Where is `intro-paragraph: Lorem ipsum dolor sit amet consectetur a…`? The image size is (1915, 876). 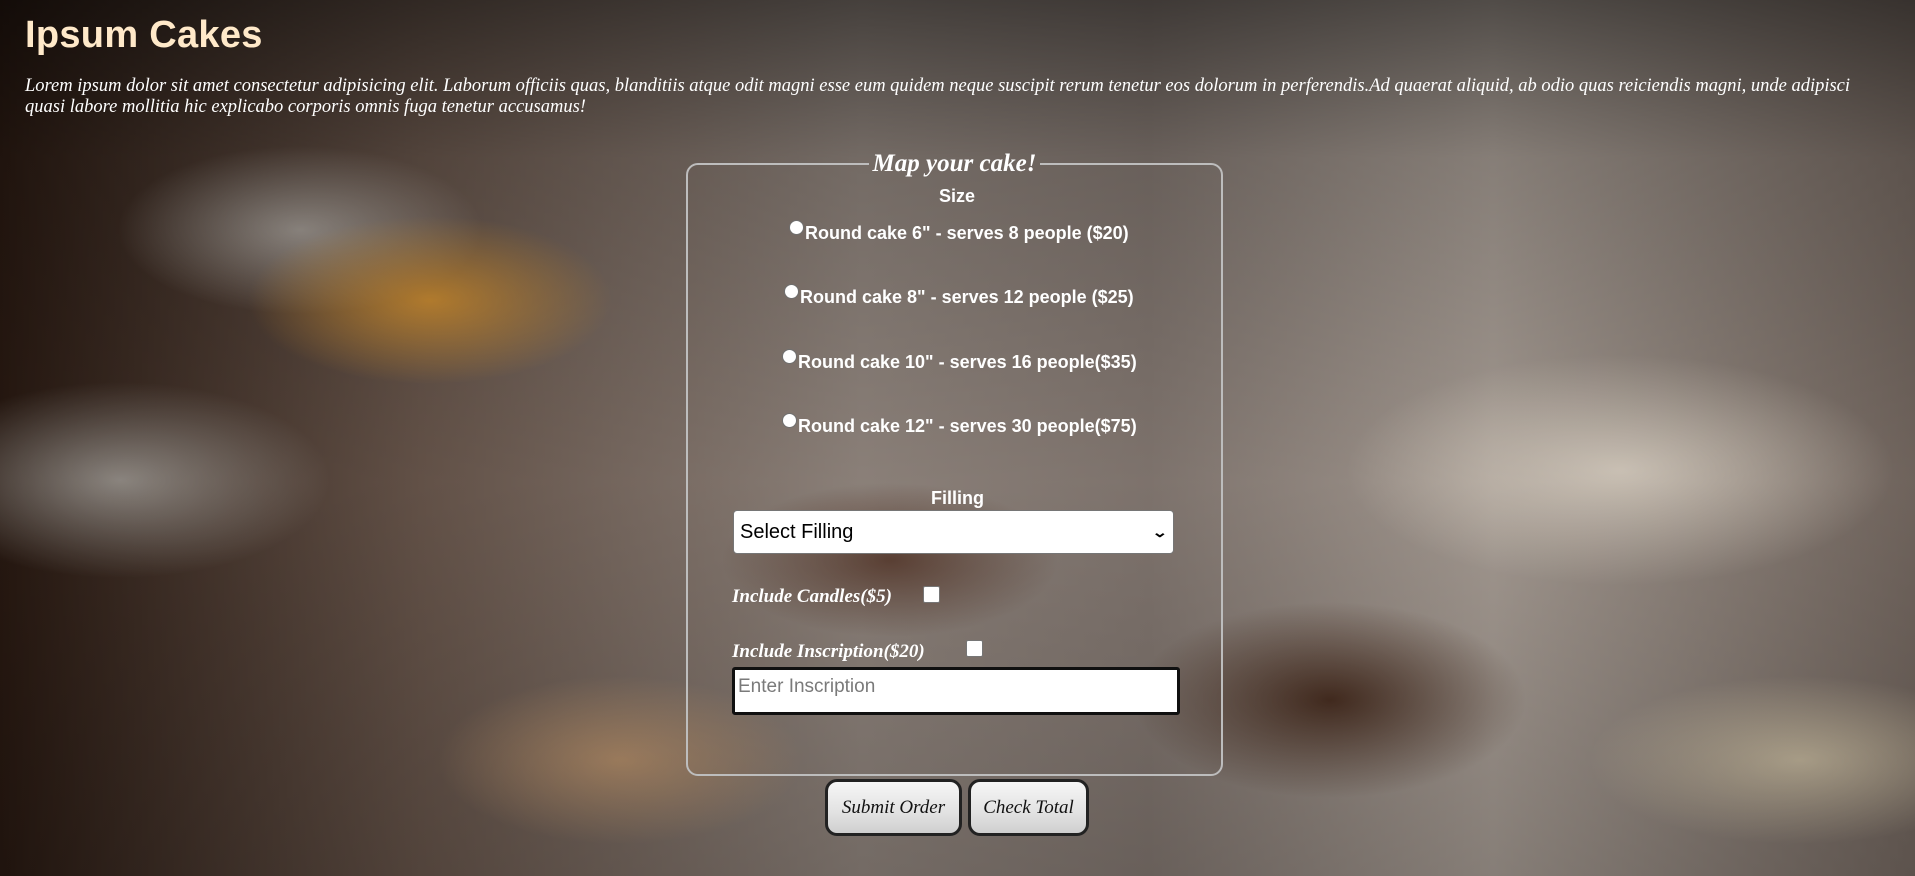 intro-paragraph: Lorem ipsum dolor sit amet consectetur a… is located at coordinates (938, 96).